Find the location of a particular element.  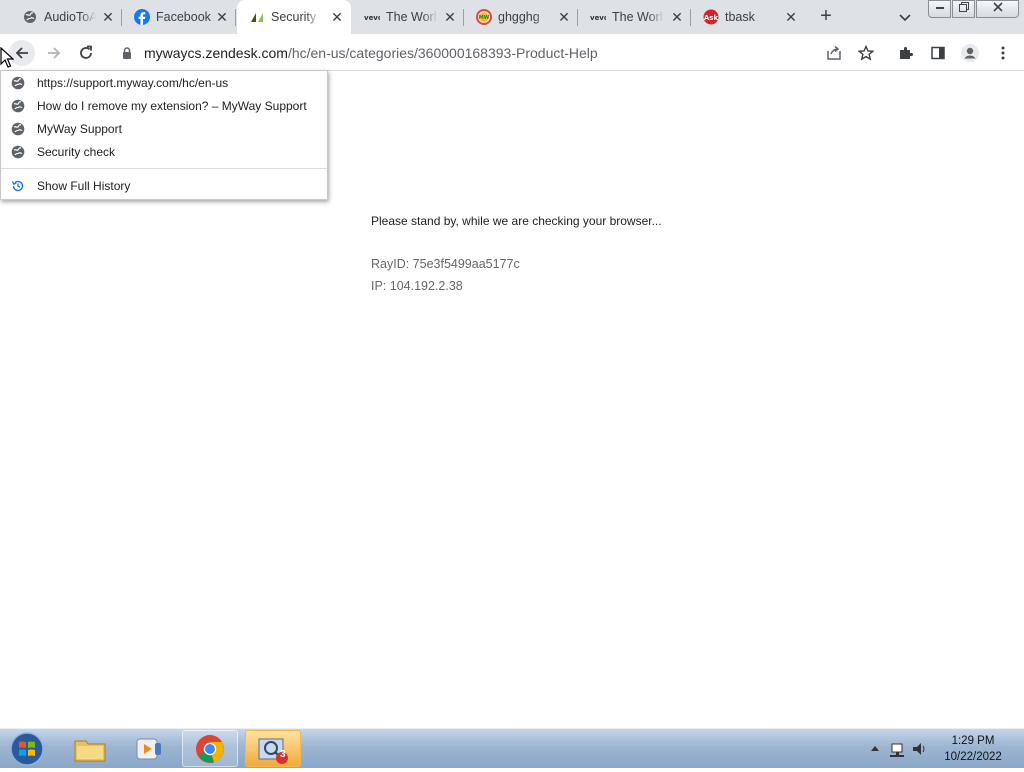

chrome-taskbar-button is located at coordinates (210, 748).